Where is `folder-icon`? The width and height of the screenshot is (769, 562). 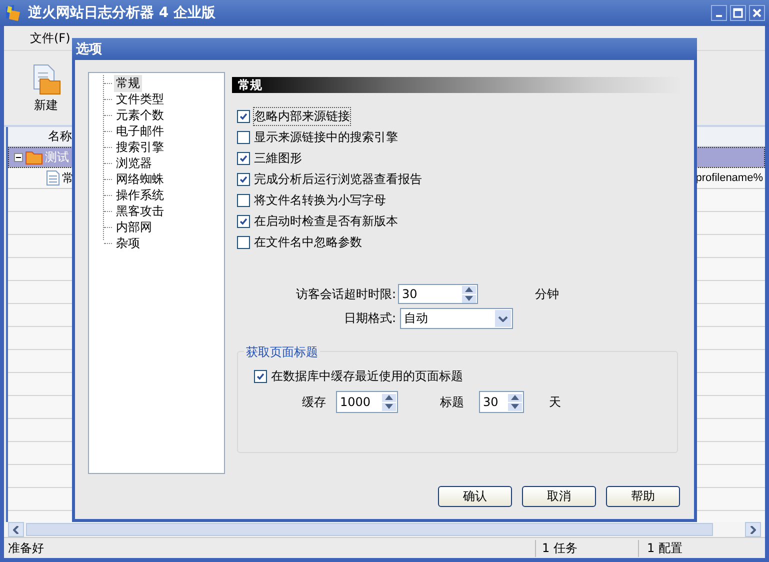
folder-icon is located at coordinates (34, 157).